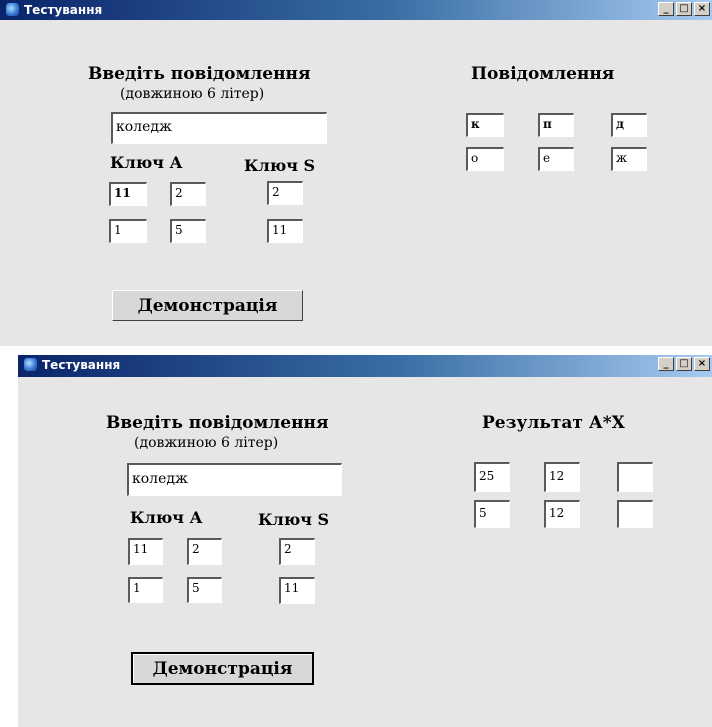 Image resolution: width=712 pixels, height=727 pixels. I want to click on result-cell-1-2: 12, so click(562, 477).